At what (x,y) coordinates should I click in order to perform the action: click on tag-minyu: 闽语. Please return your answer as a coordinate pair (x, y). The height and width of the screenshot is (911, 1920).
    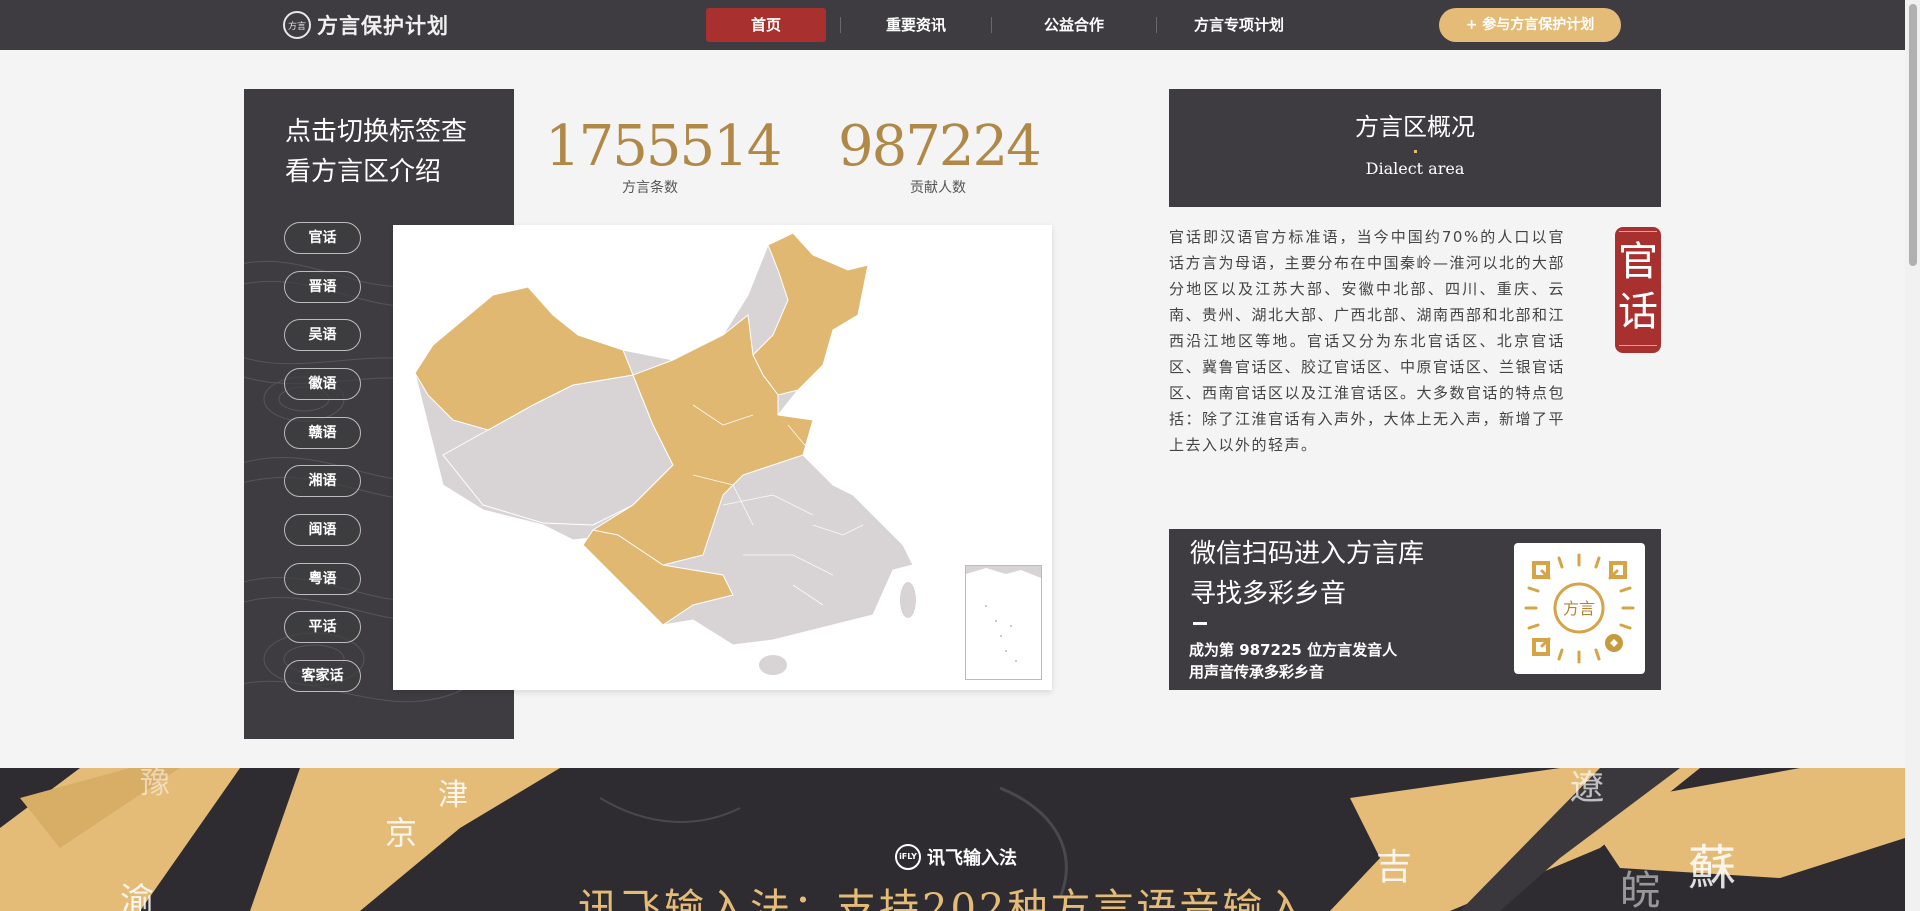
    Looking at the image, I should click on (322, 530).